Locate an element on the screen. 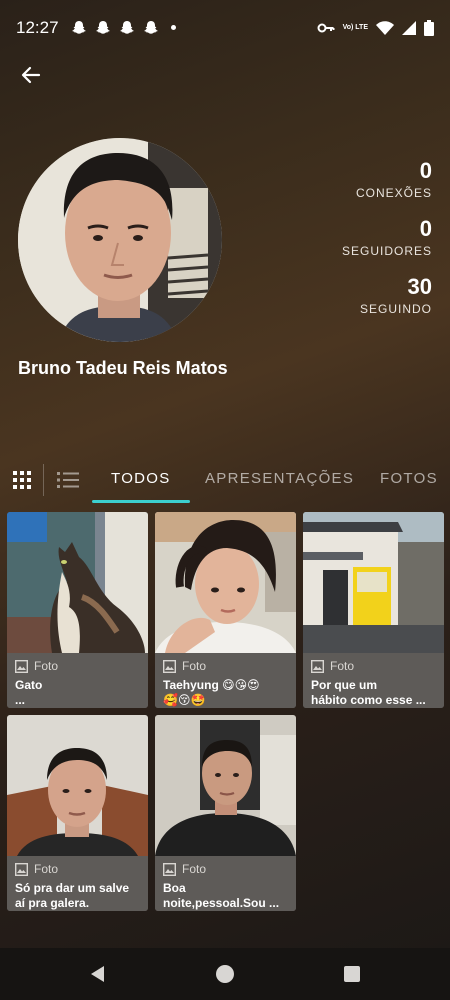 The height and width of the screenshot is (1000, 450). profile-photo is located at coordinates (120, 240).